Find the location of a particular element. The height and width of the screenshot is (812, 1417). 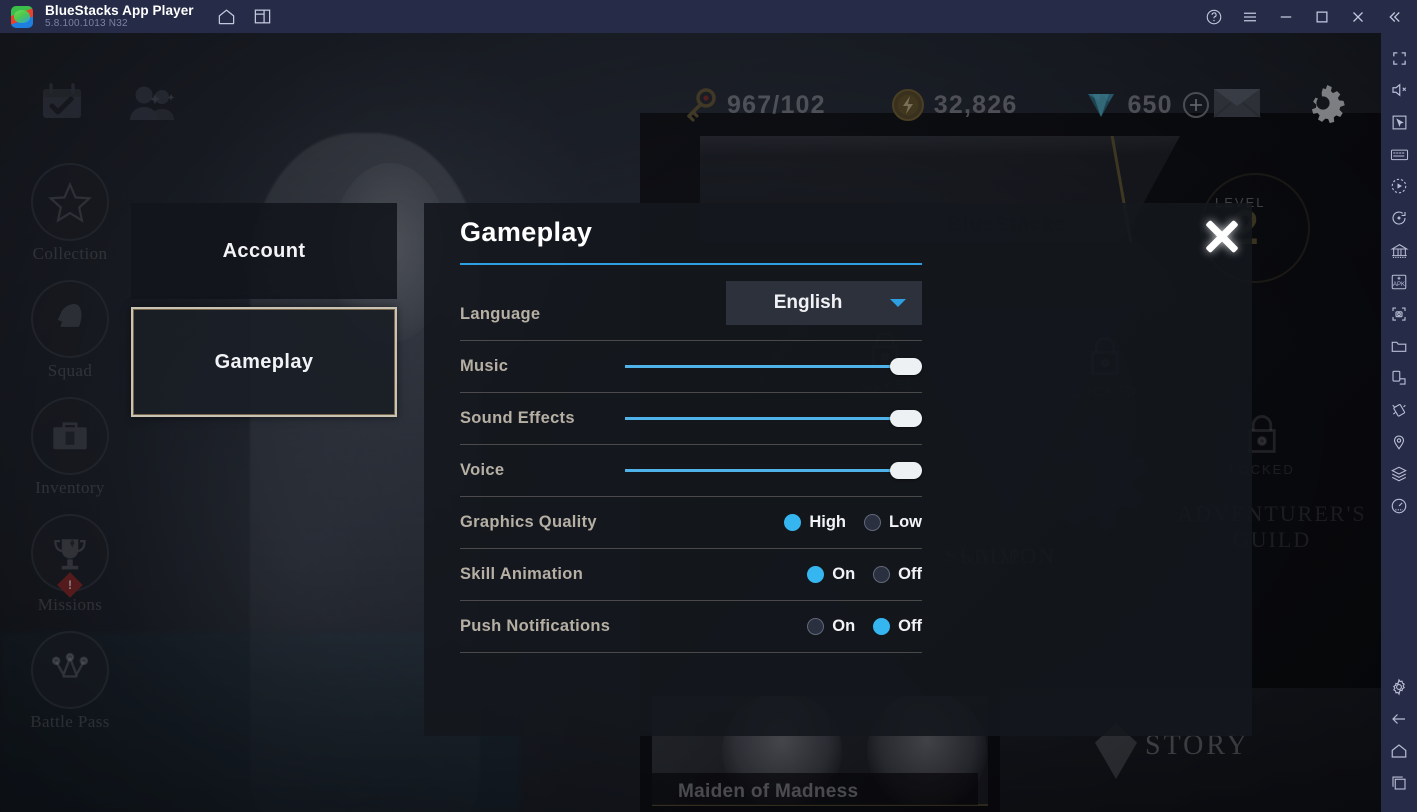

close-settings-button is located at coordinates (1222, 236).